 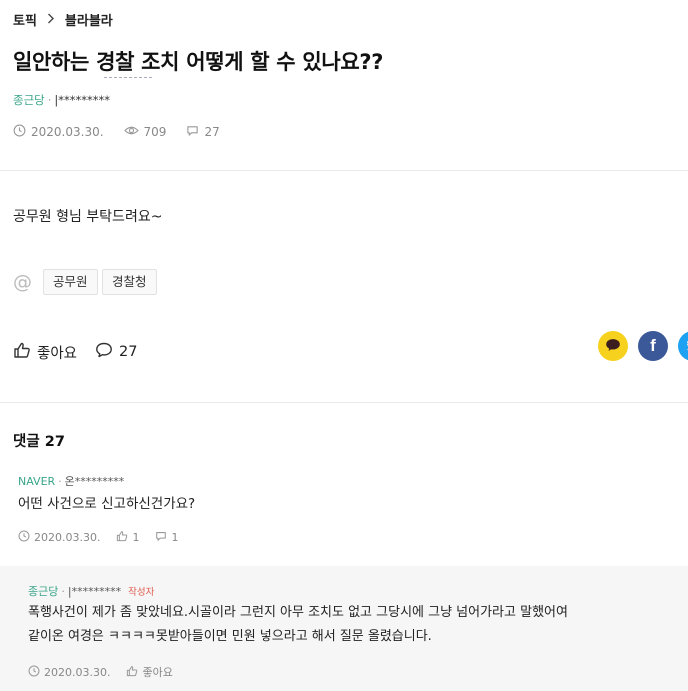 What do you see at coordinates (106, 537) in the screenshot?
I see `comment-meta: 2020.03.30. 1 1` at bounding box center [106, 537].